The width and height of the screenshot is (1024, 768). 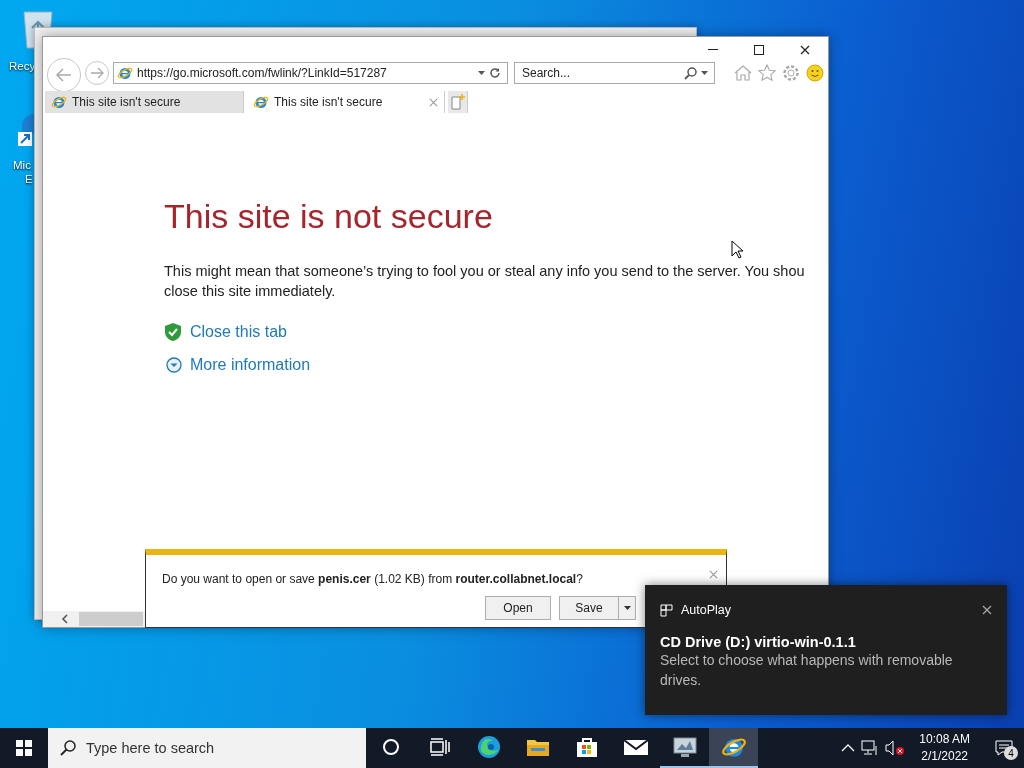 What do you see at coordinates (666, 610) in the screenshot?
I see `autoplay-icon` at bounding box center [666, 610].